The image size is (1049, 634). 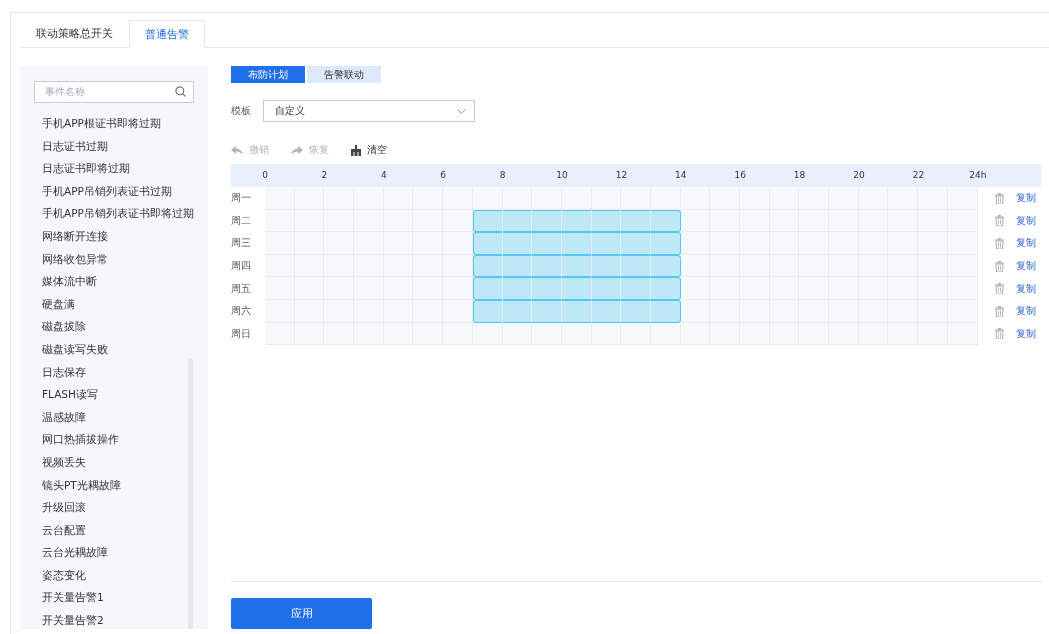 I want to click on hour-label: 14, so click(x=681, y=175).